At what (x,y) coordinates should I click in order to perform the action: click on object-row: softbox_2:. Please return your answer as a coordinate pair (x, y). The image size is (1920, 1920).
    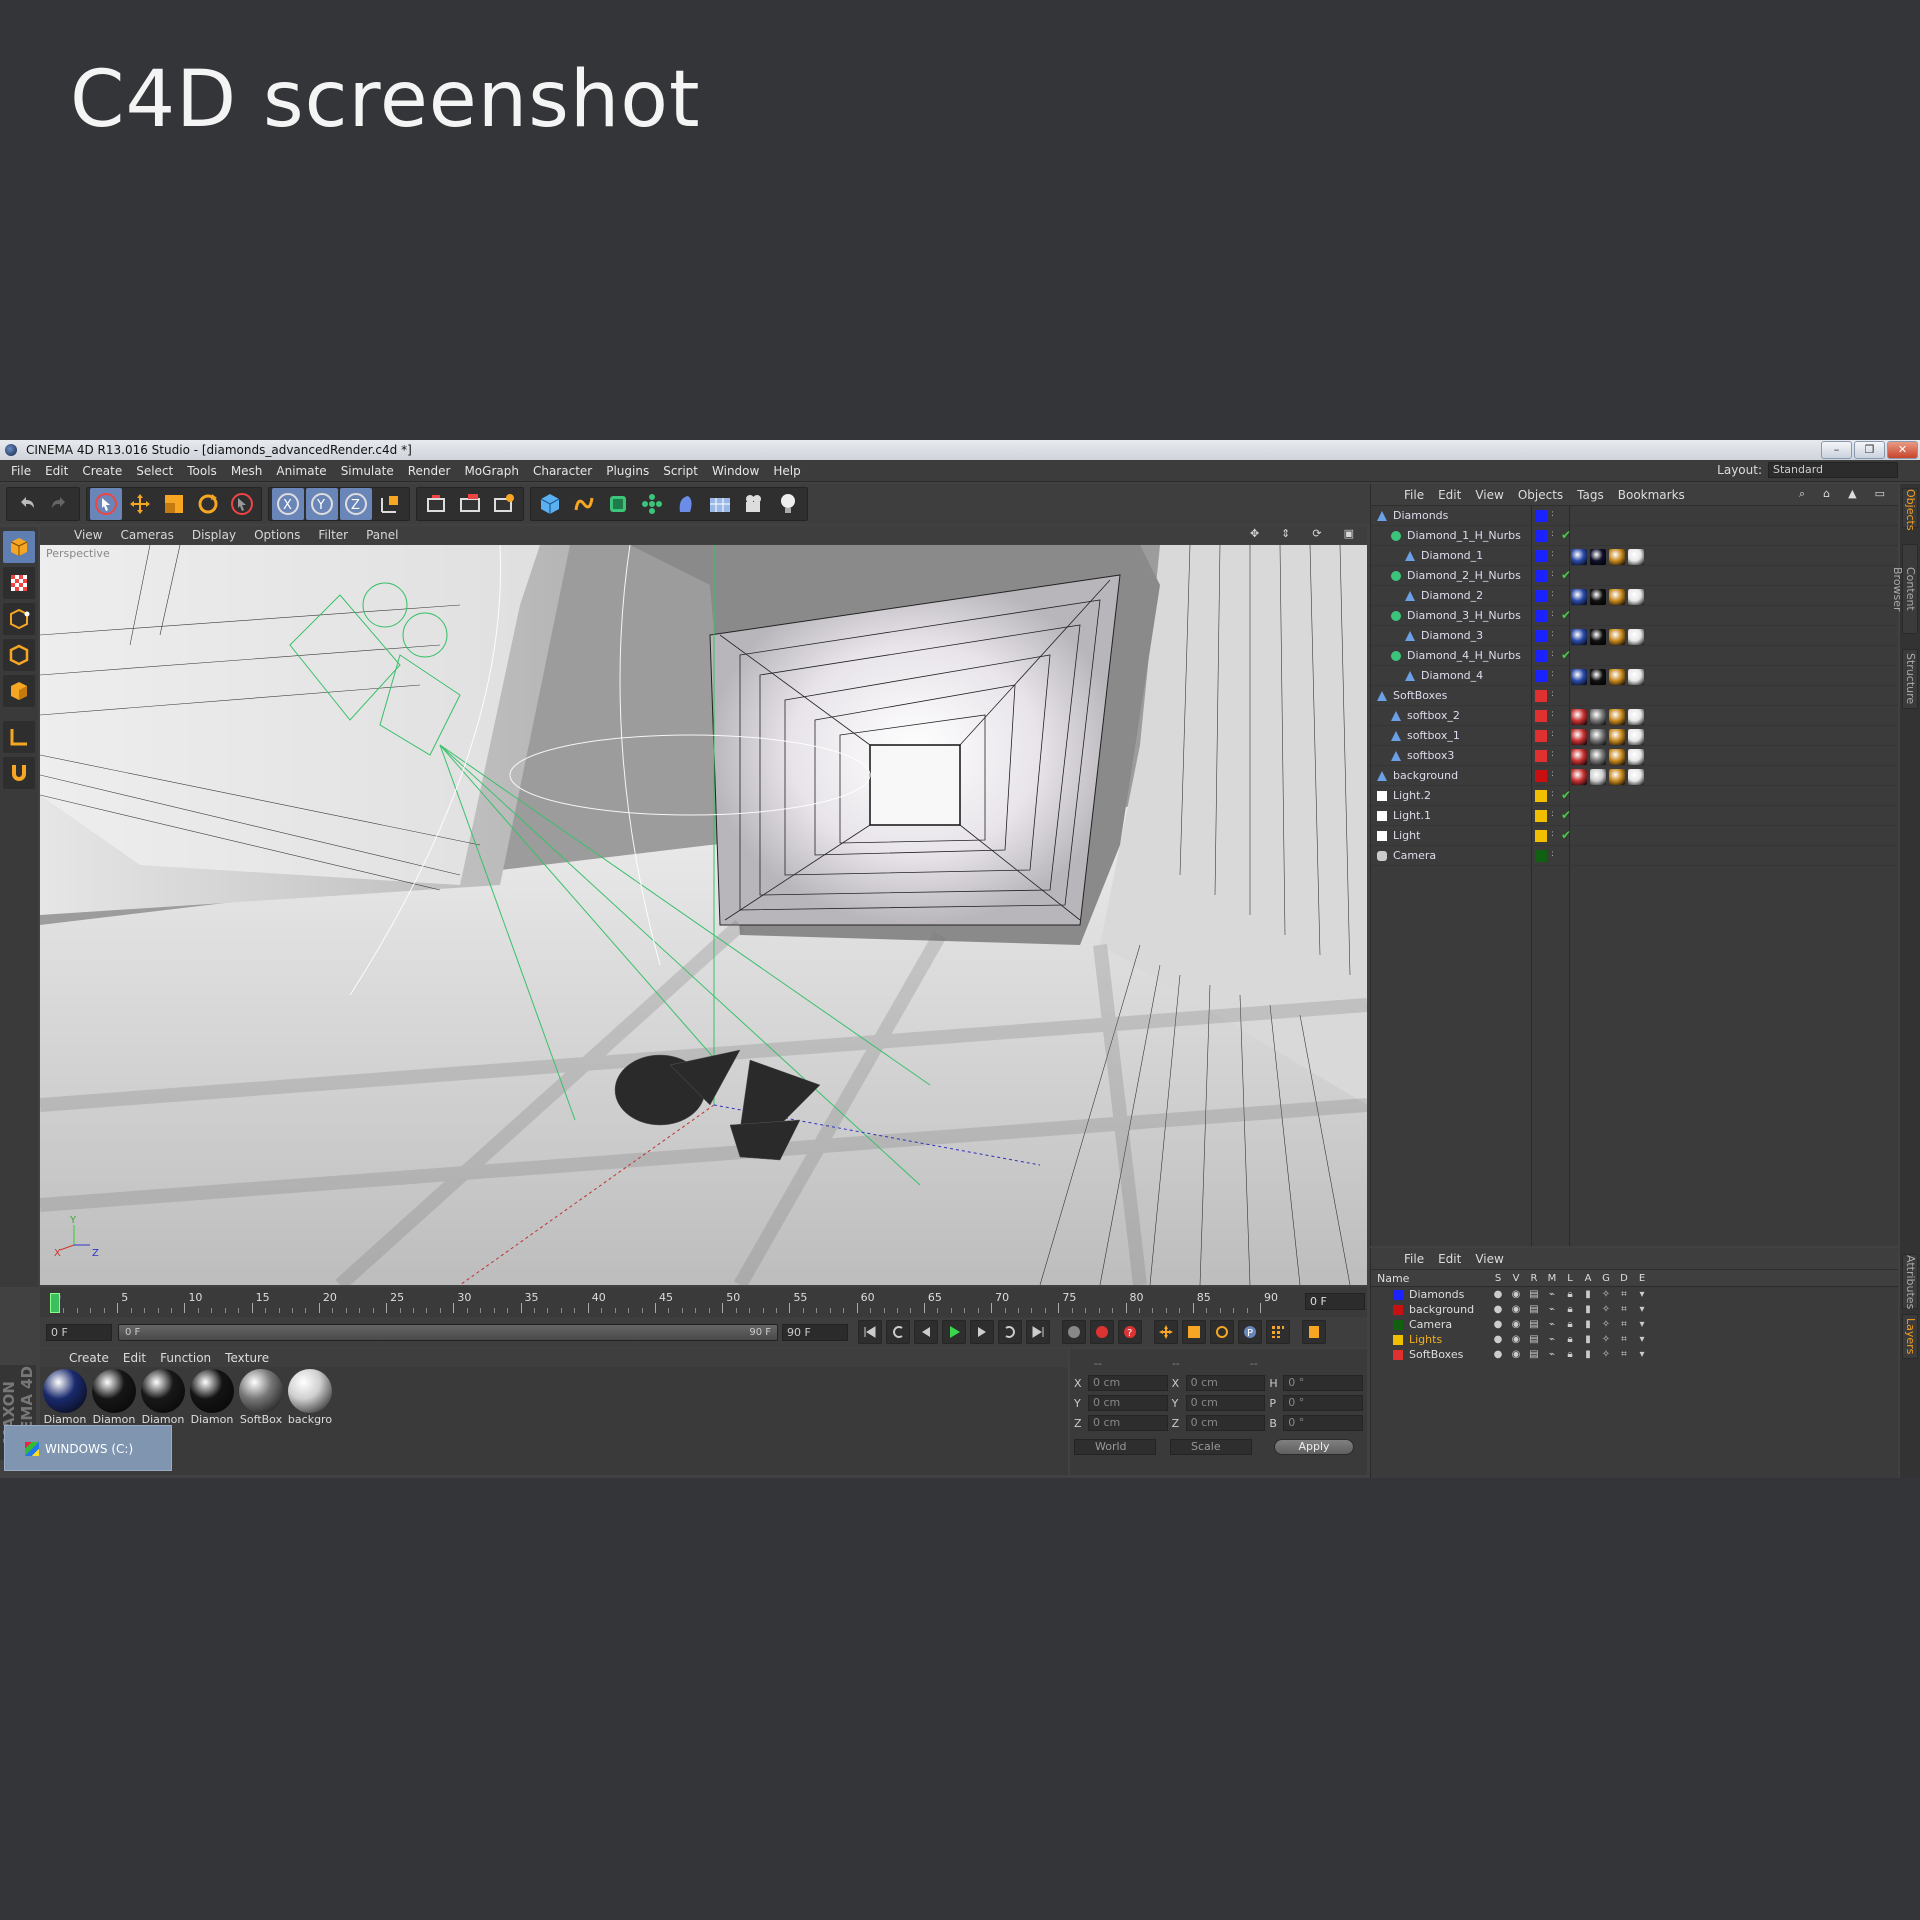
    Looking at the image, I should click on (1634, 716).